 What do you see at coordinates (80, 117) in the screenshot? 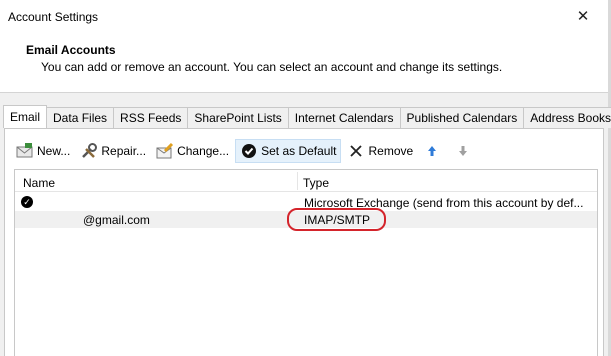
I see `tab-data-files: Data Files` at bounding box center [80, 117].